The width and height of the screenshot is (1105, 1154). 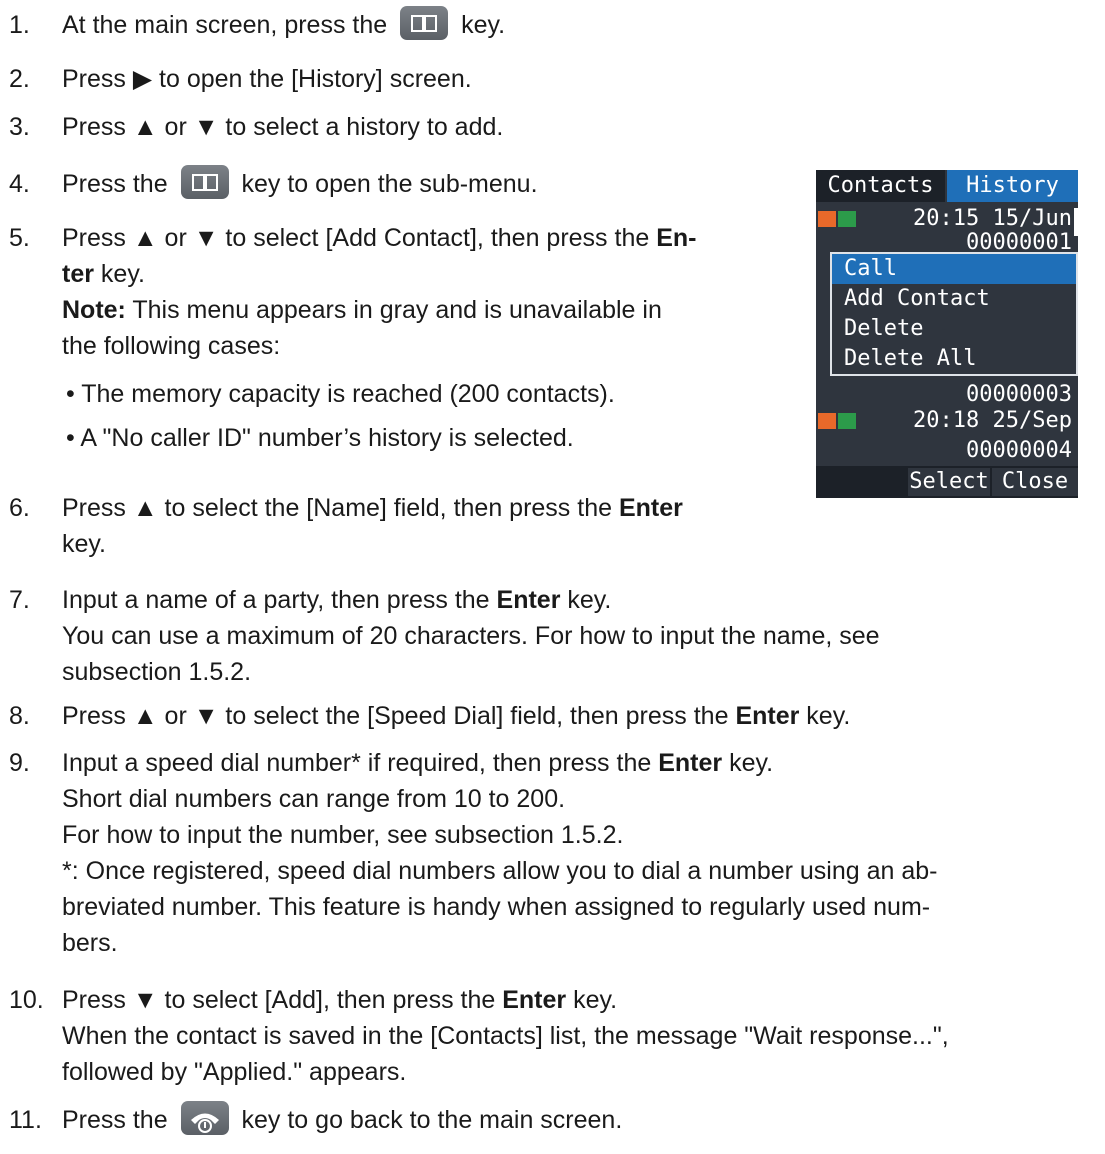 I want to click on menu-item-delete: Delete, so click(x=954, y=329).